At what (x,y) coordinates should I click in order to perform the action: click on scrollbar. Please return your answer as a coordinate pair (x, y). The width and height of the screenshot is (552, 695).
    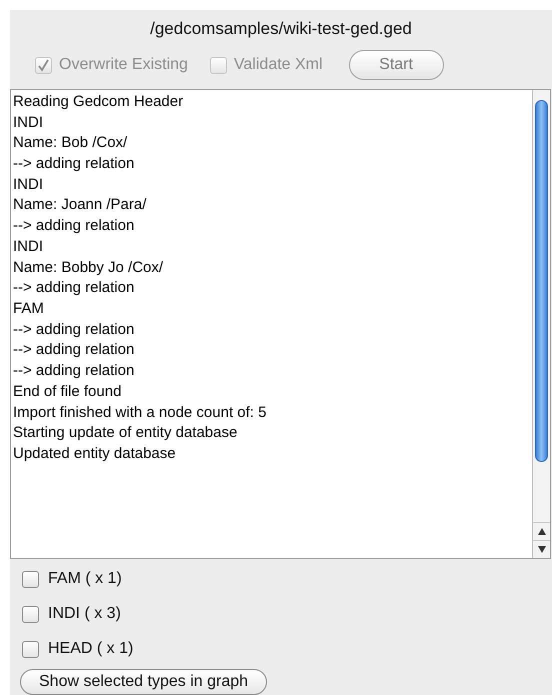
    Looking at the image, I should click on (541, 324).